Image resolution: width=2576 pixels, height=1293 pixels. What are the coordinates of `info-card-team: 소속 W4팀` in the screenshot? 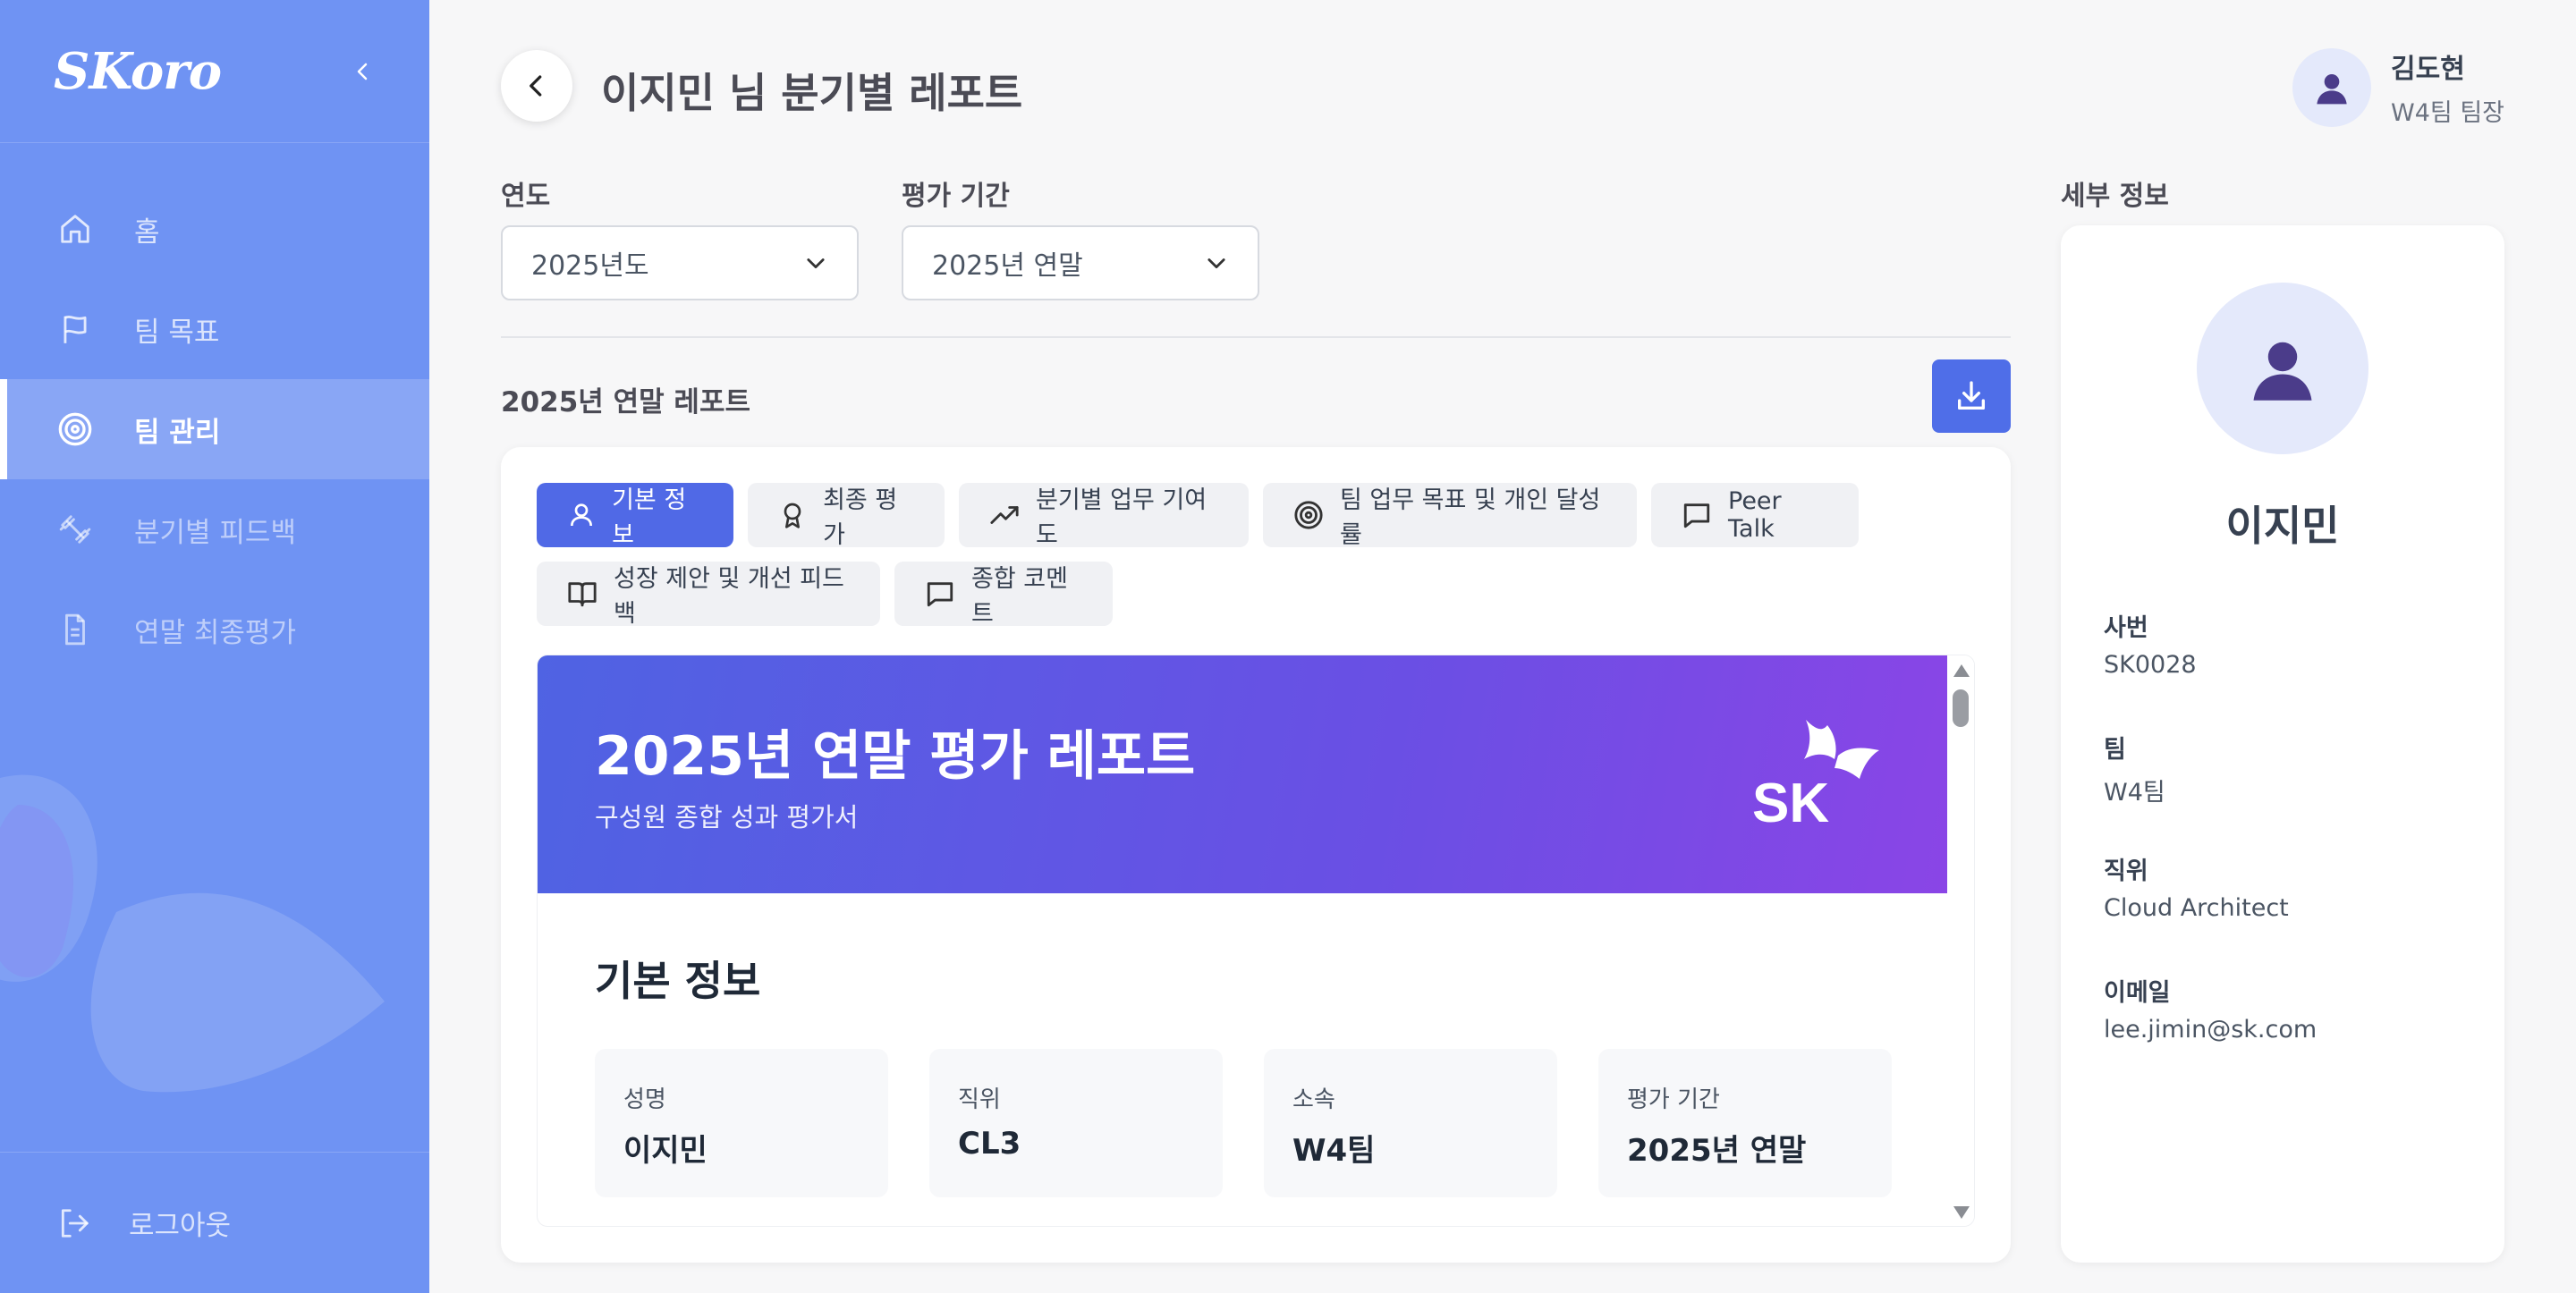 It's located at (1410, 1123).